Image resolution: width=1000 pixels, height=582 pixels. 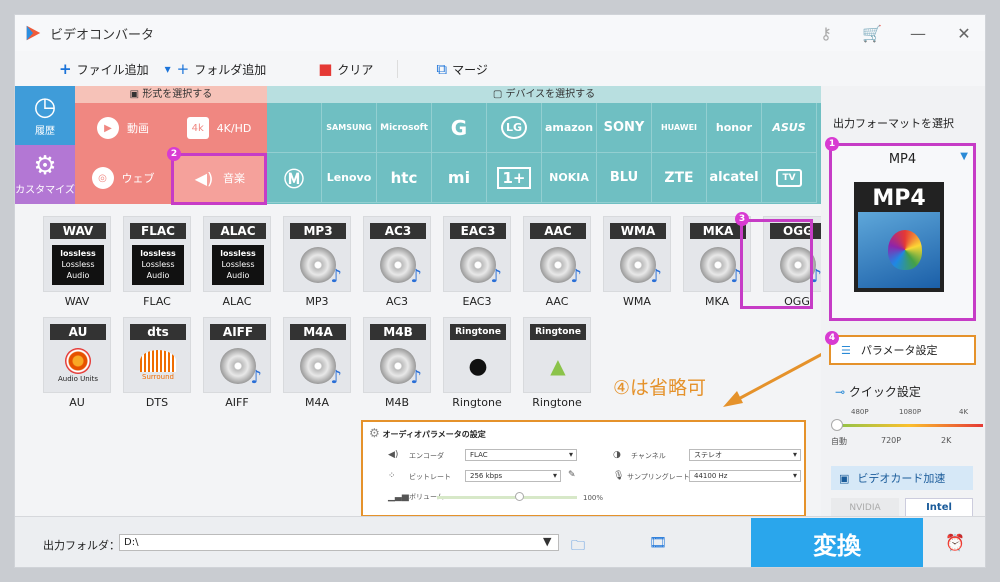 What do you see at coordinates (459, 178) in the screenshot?
I see `device-xiaomi: mi` at bounding box center [459, 178].